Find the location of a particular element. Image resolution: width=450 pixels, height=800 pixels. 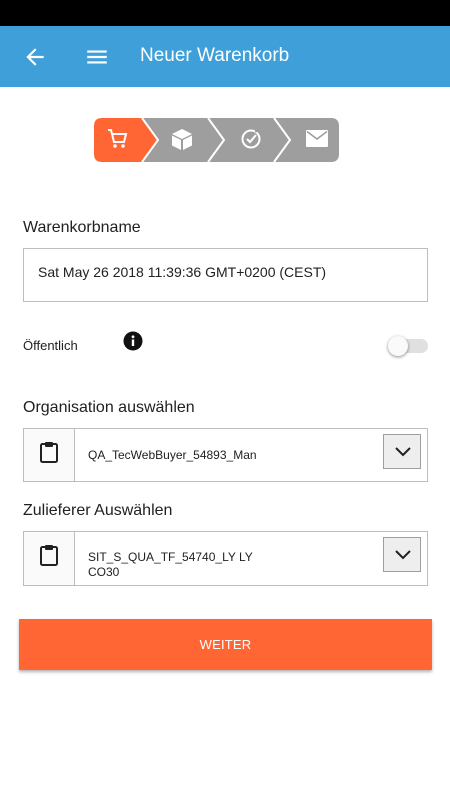

supplier-select: SIT_S_QUA_TF_54740_LY LY CO30 is located at coordinates (225, 558).